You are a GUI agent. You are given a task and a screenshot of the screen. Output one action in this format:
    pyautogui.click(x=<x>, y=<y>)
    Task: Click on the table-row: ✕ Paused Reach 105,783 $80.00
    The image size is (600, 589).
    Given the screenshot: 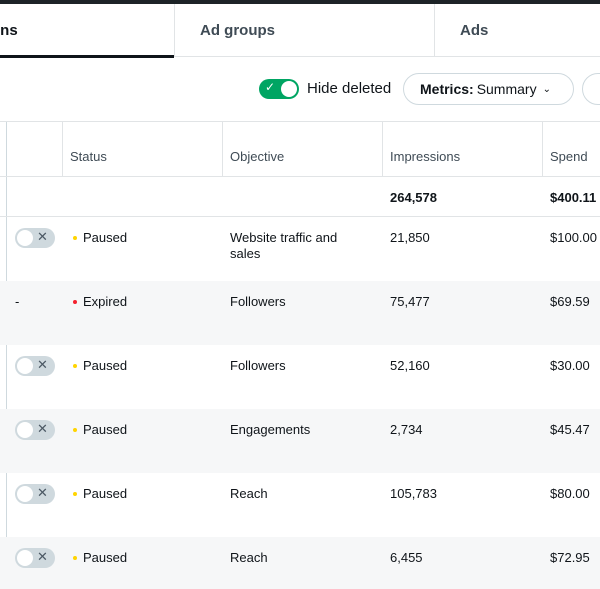 What is the action you would take?
    pyautogui.click(x=300, y=505)
    